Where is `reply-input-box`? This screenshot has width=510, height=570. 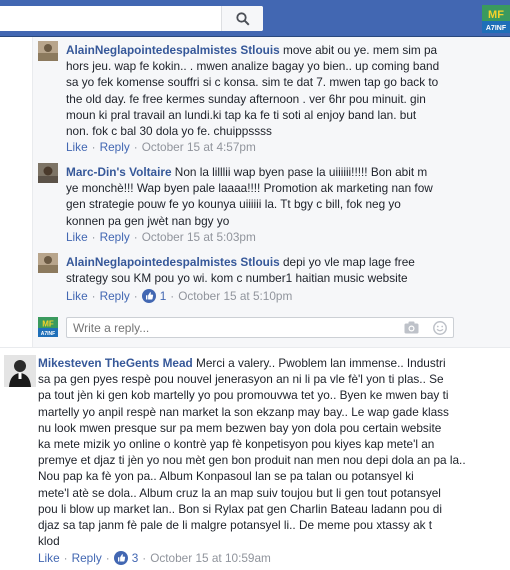 reply-input-box is located at coordinates (260, 327).